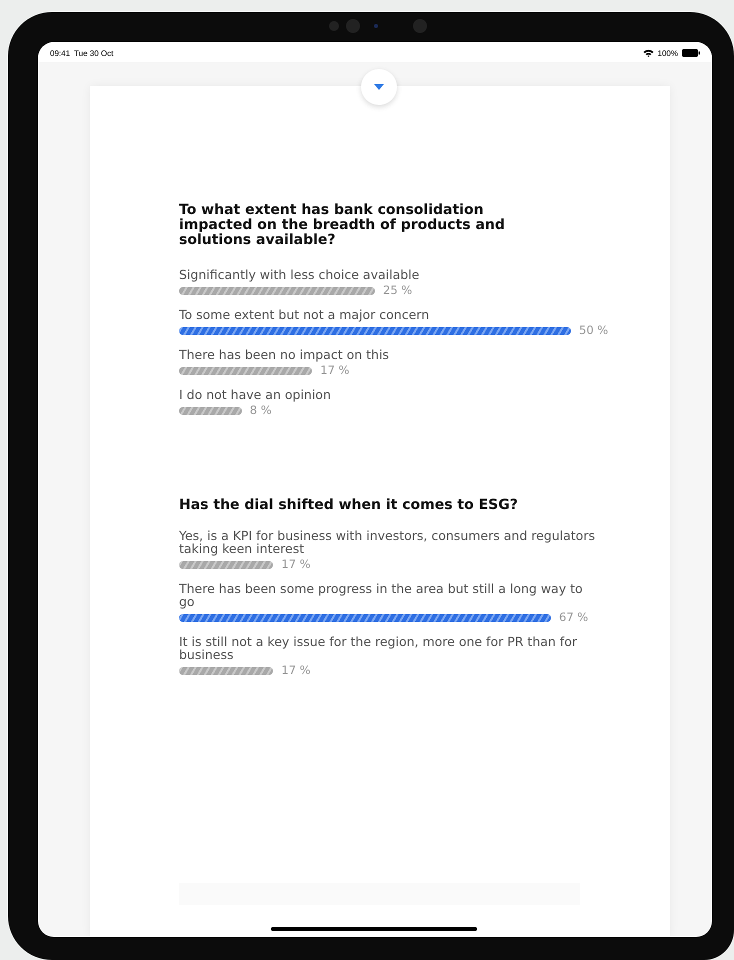 Image resolution: width=734 pixels, height=960 pixels. What do you see at coordinates (284, 354) in the screenshot?
I see `answer-label: There has been no impact on this` at bounding box center [284, 354].